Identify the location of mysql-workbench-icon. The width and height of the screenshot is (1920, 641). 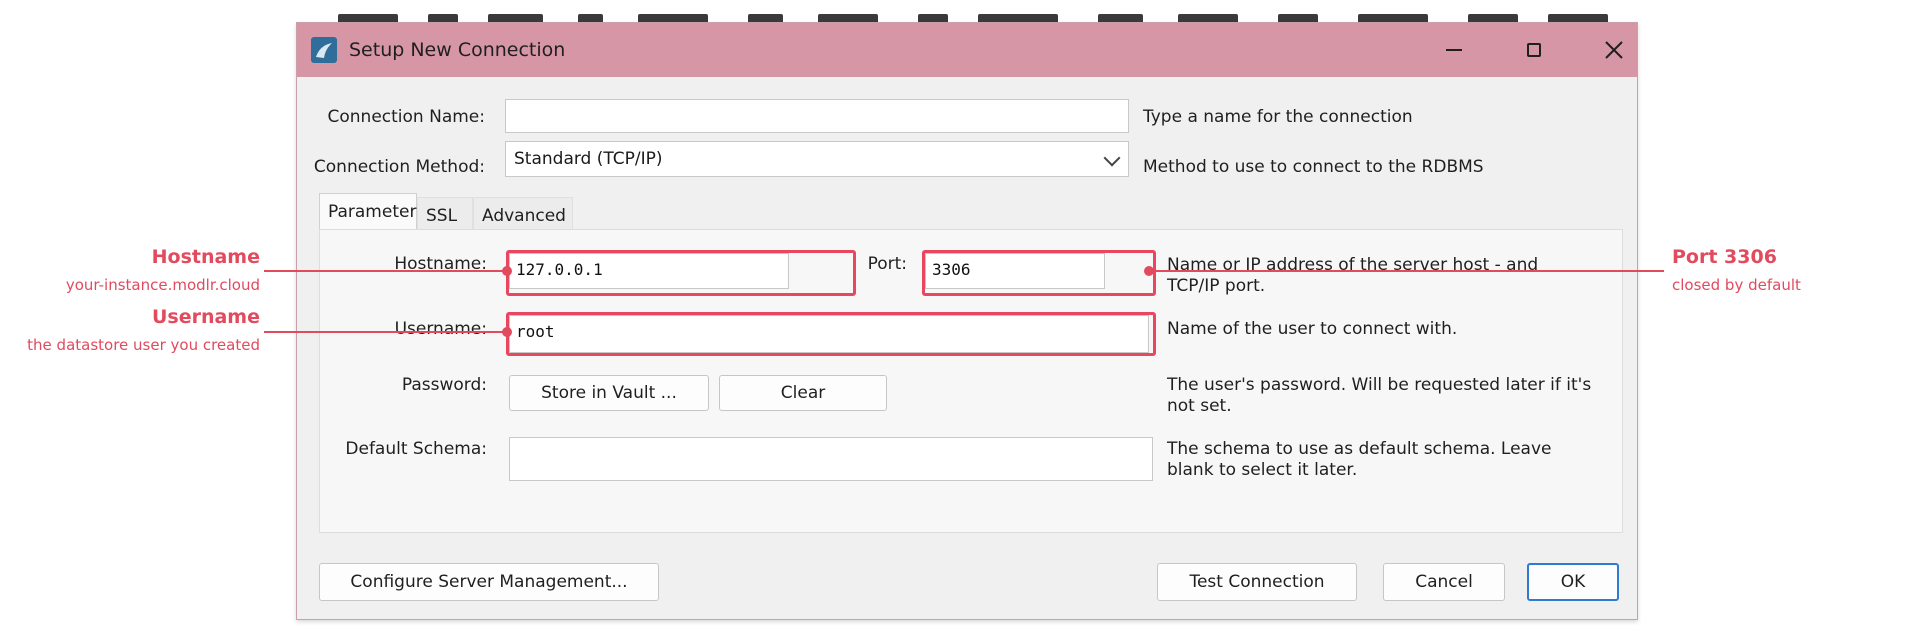
(324, 50).